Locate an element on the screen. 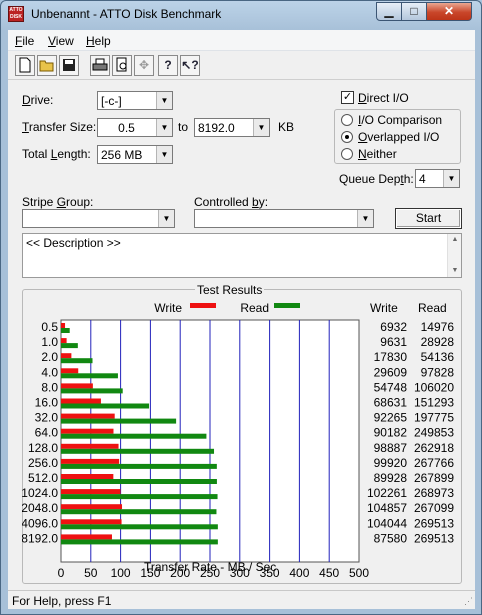 The height and width of the screenshot is (615, 482). menu-bar: File View Help is located at coordinates (241, 40).